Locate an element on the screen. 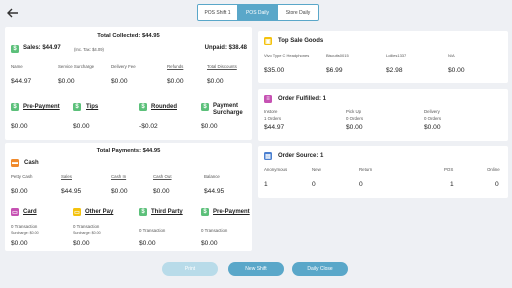 This screenshot has width=512, height=288. source-anonymous-label: Anonymous is located at coordinates (276, 169).